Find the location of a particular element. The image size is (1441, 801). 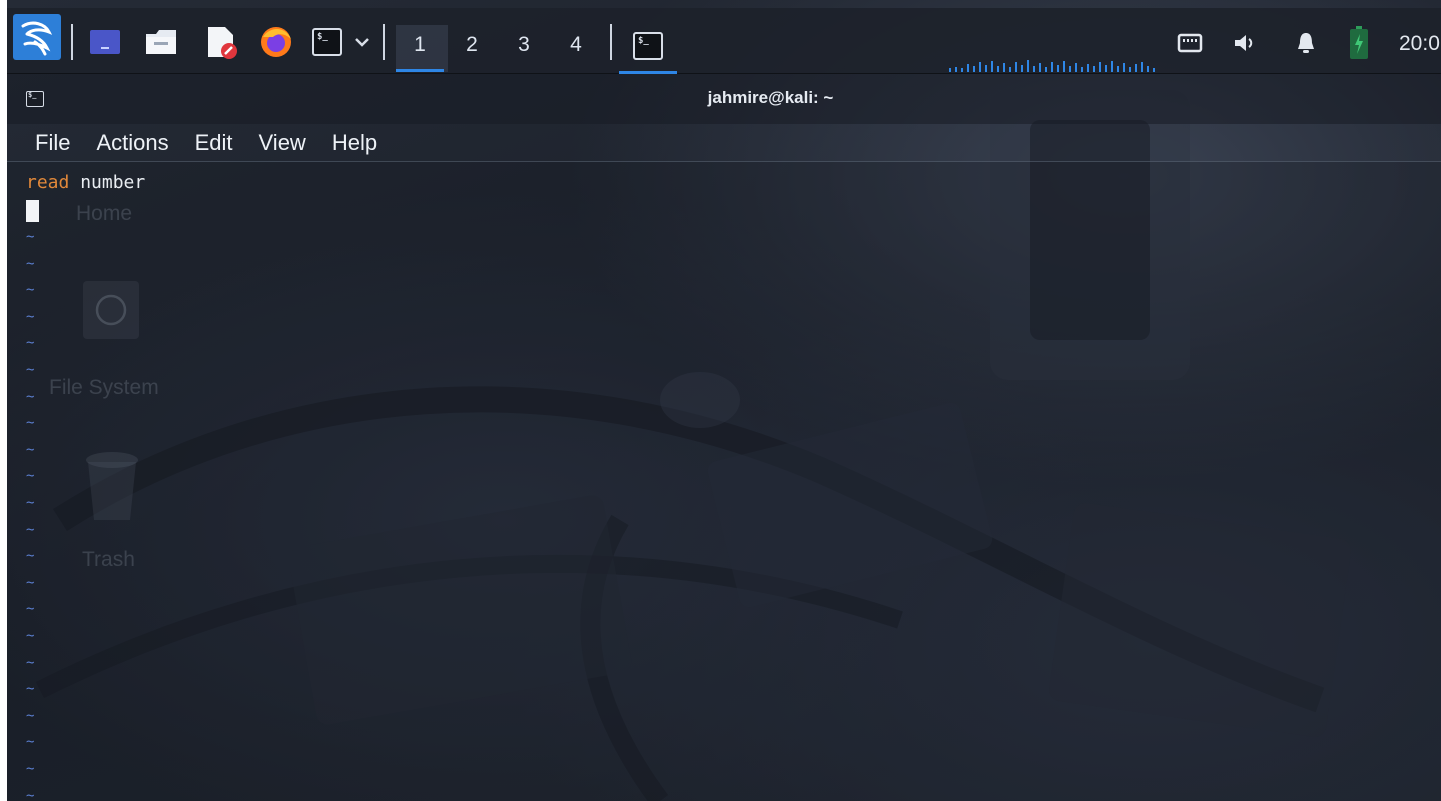

network-button is located at coordinates (1190, 43).